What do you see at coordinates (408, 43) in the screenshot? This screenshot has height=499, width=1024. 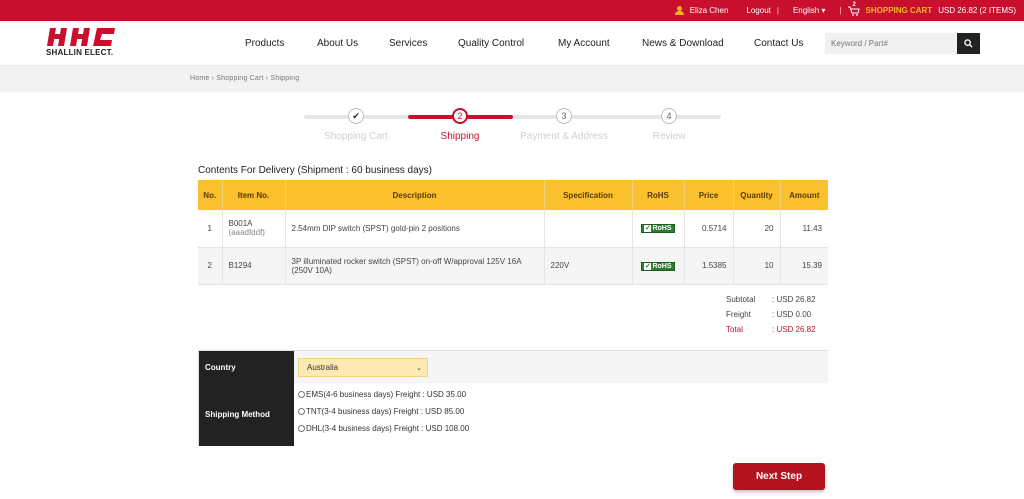 I see `nav-services: Services` at bounding box center [408, 43].